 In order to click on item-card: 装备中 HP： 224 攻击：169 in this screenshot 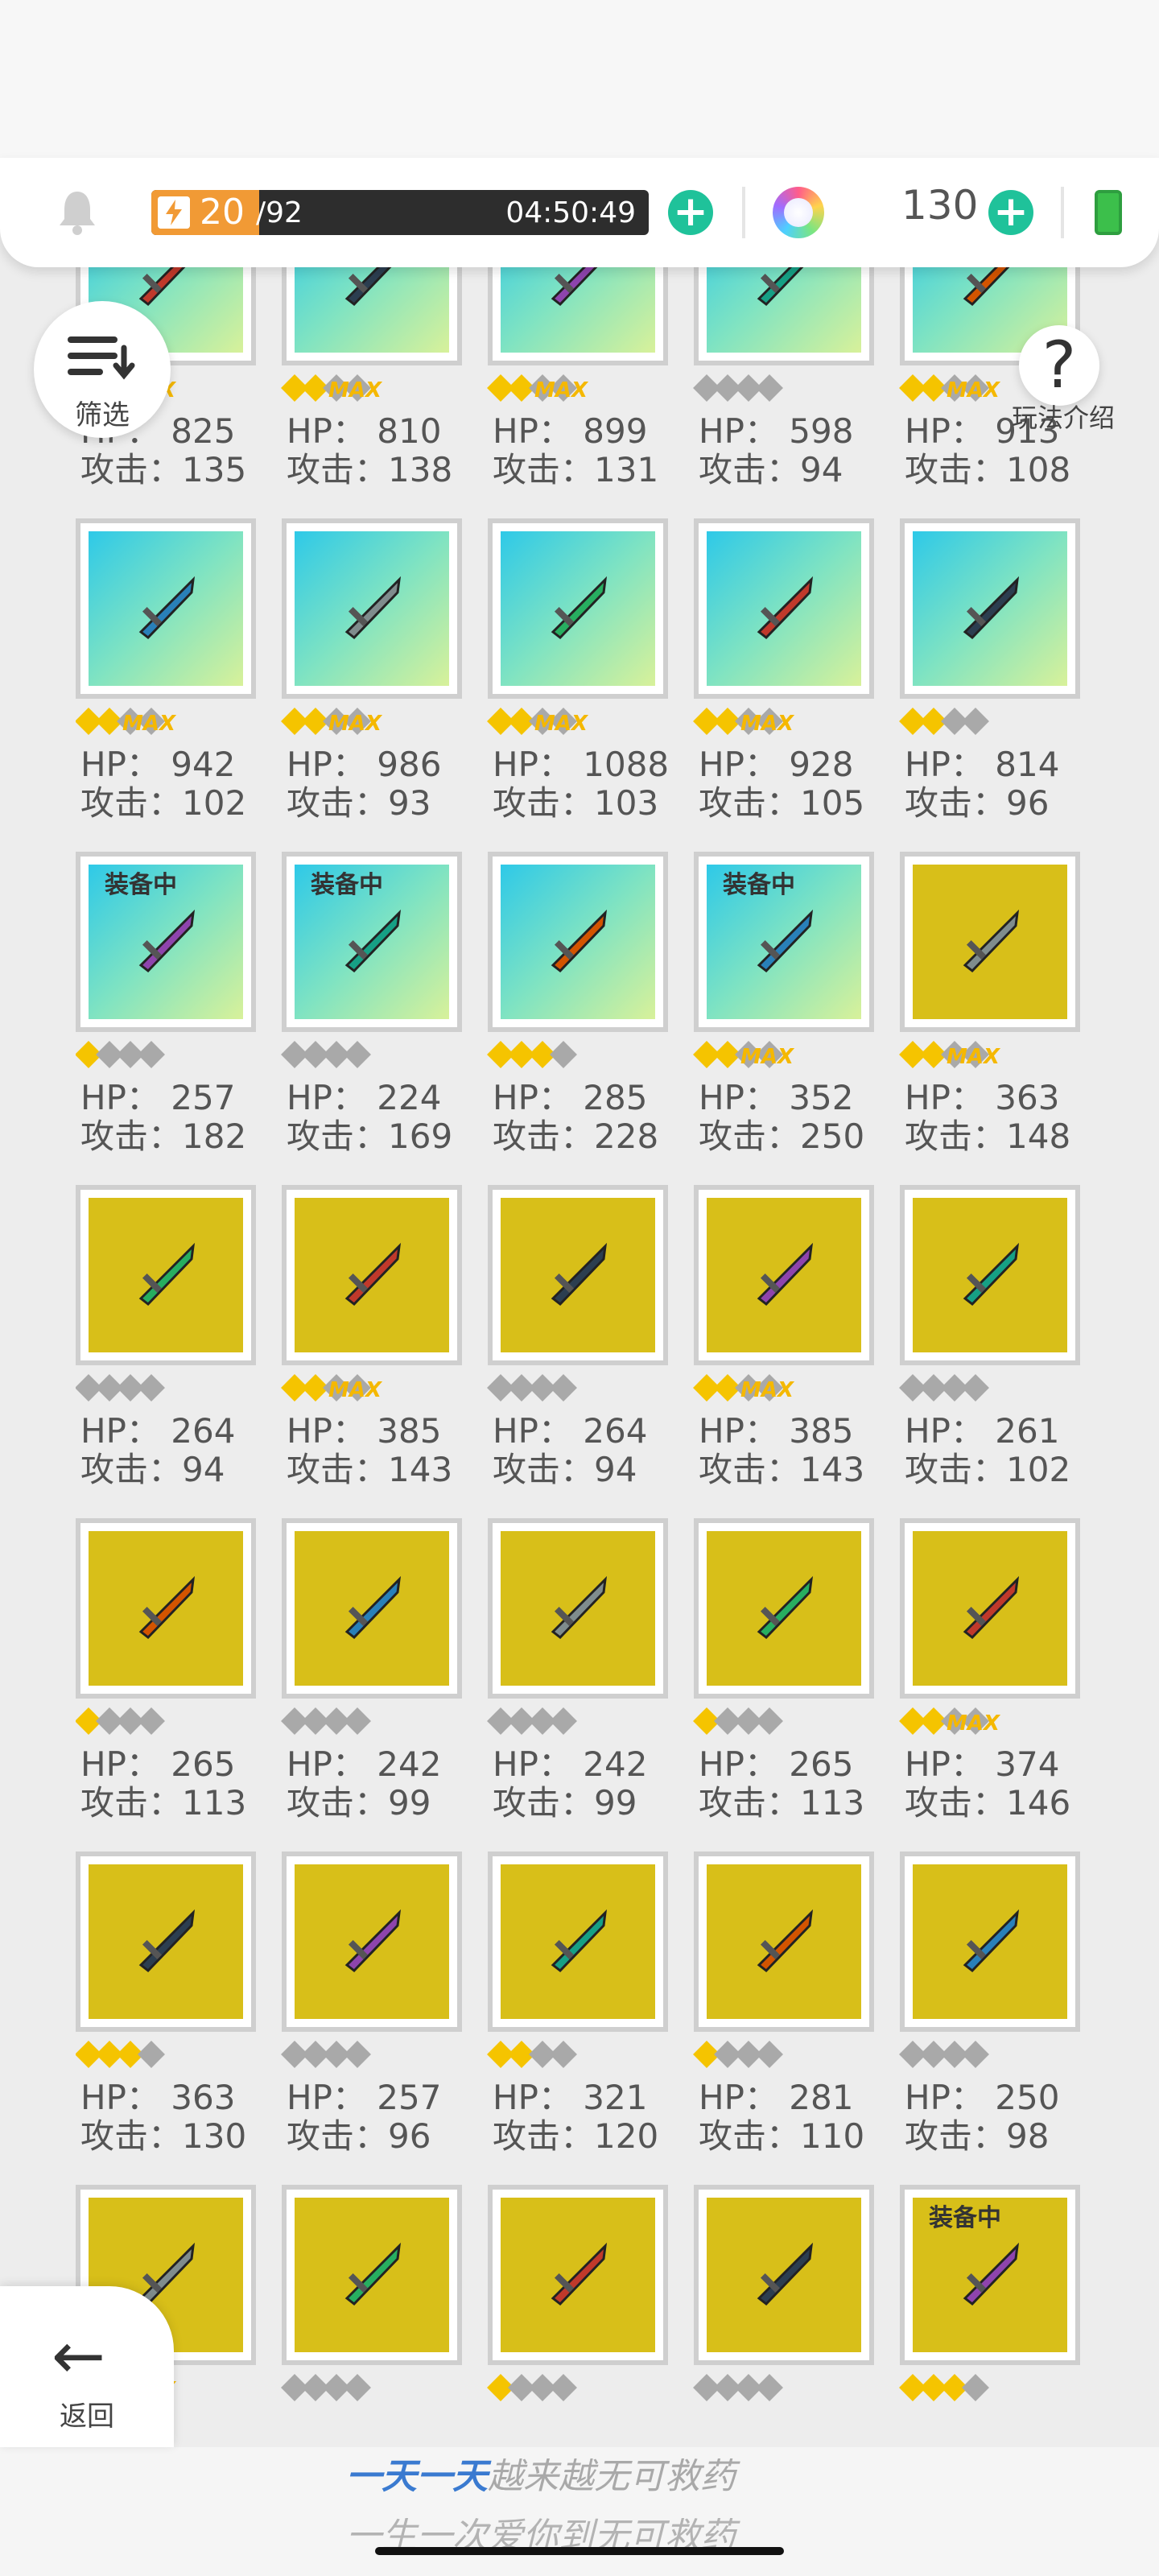, I will do `click(382, 1013)`.